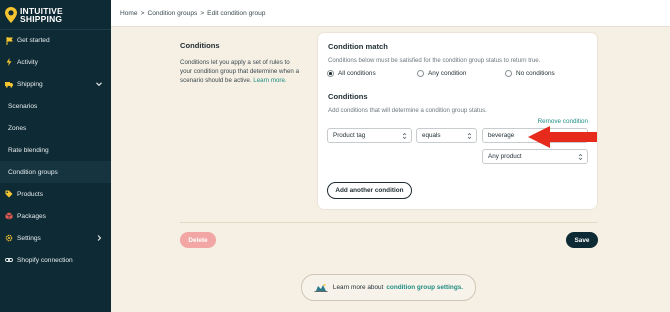 The height and width of the screenshot is (312, 670). Describe the element at coordinates (55, 194) in the screenshot. I see `sidebar-item-products: Products` at that location.